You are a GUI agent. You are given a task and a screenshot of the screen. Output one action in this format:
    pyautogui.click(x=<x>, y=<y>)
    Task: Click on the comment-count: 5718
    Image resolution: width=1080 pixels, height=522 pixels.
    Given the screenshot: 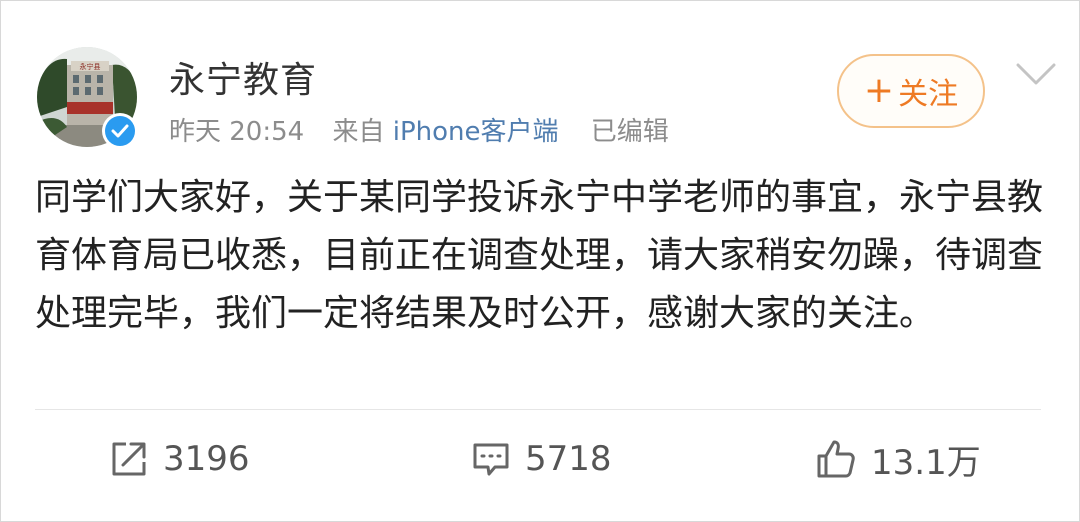 What is the action you would take?
    pyautogui.click(x=568, y=459)
    